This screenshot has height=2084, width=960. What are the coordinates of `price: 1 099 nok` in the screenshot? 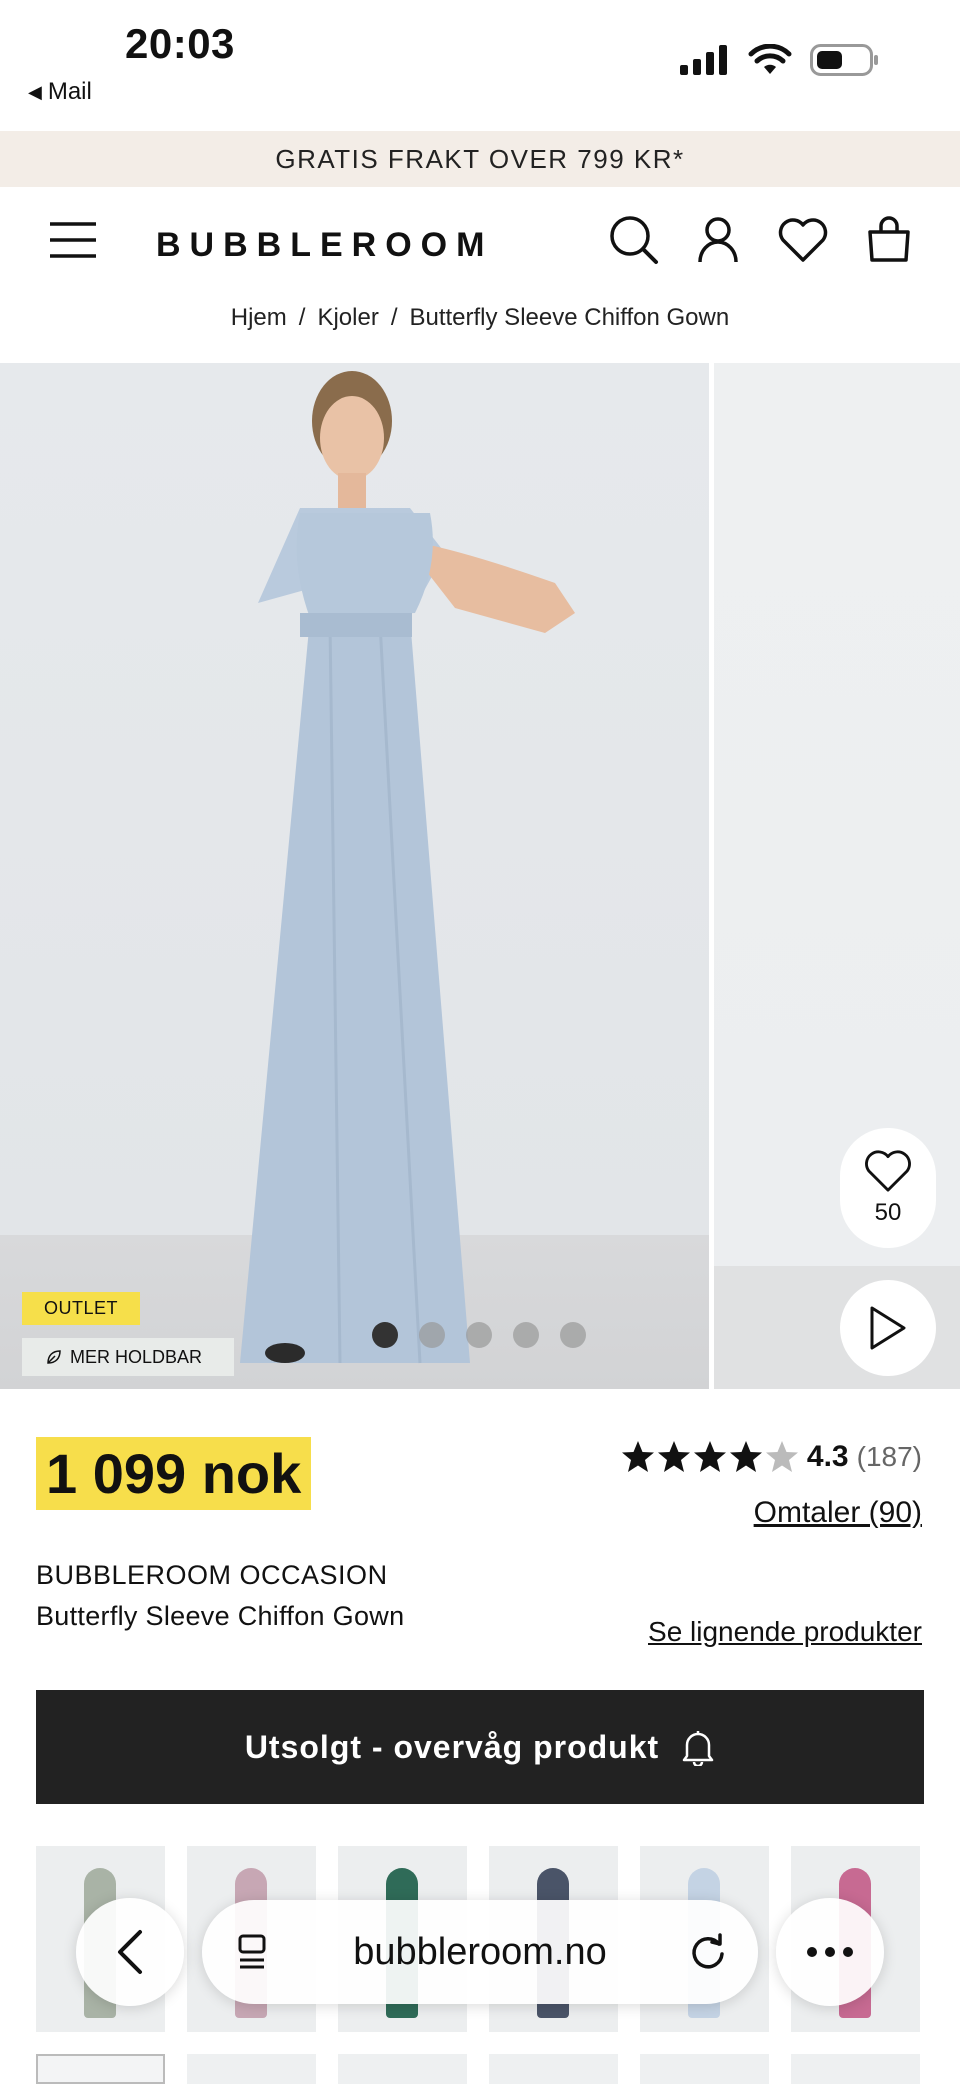 It's located at (174, 1473).